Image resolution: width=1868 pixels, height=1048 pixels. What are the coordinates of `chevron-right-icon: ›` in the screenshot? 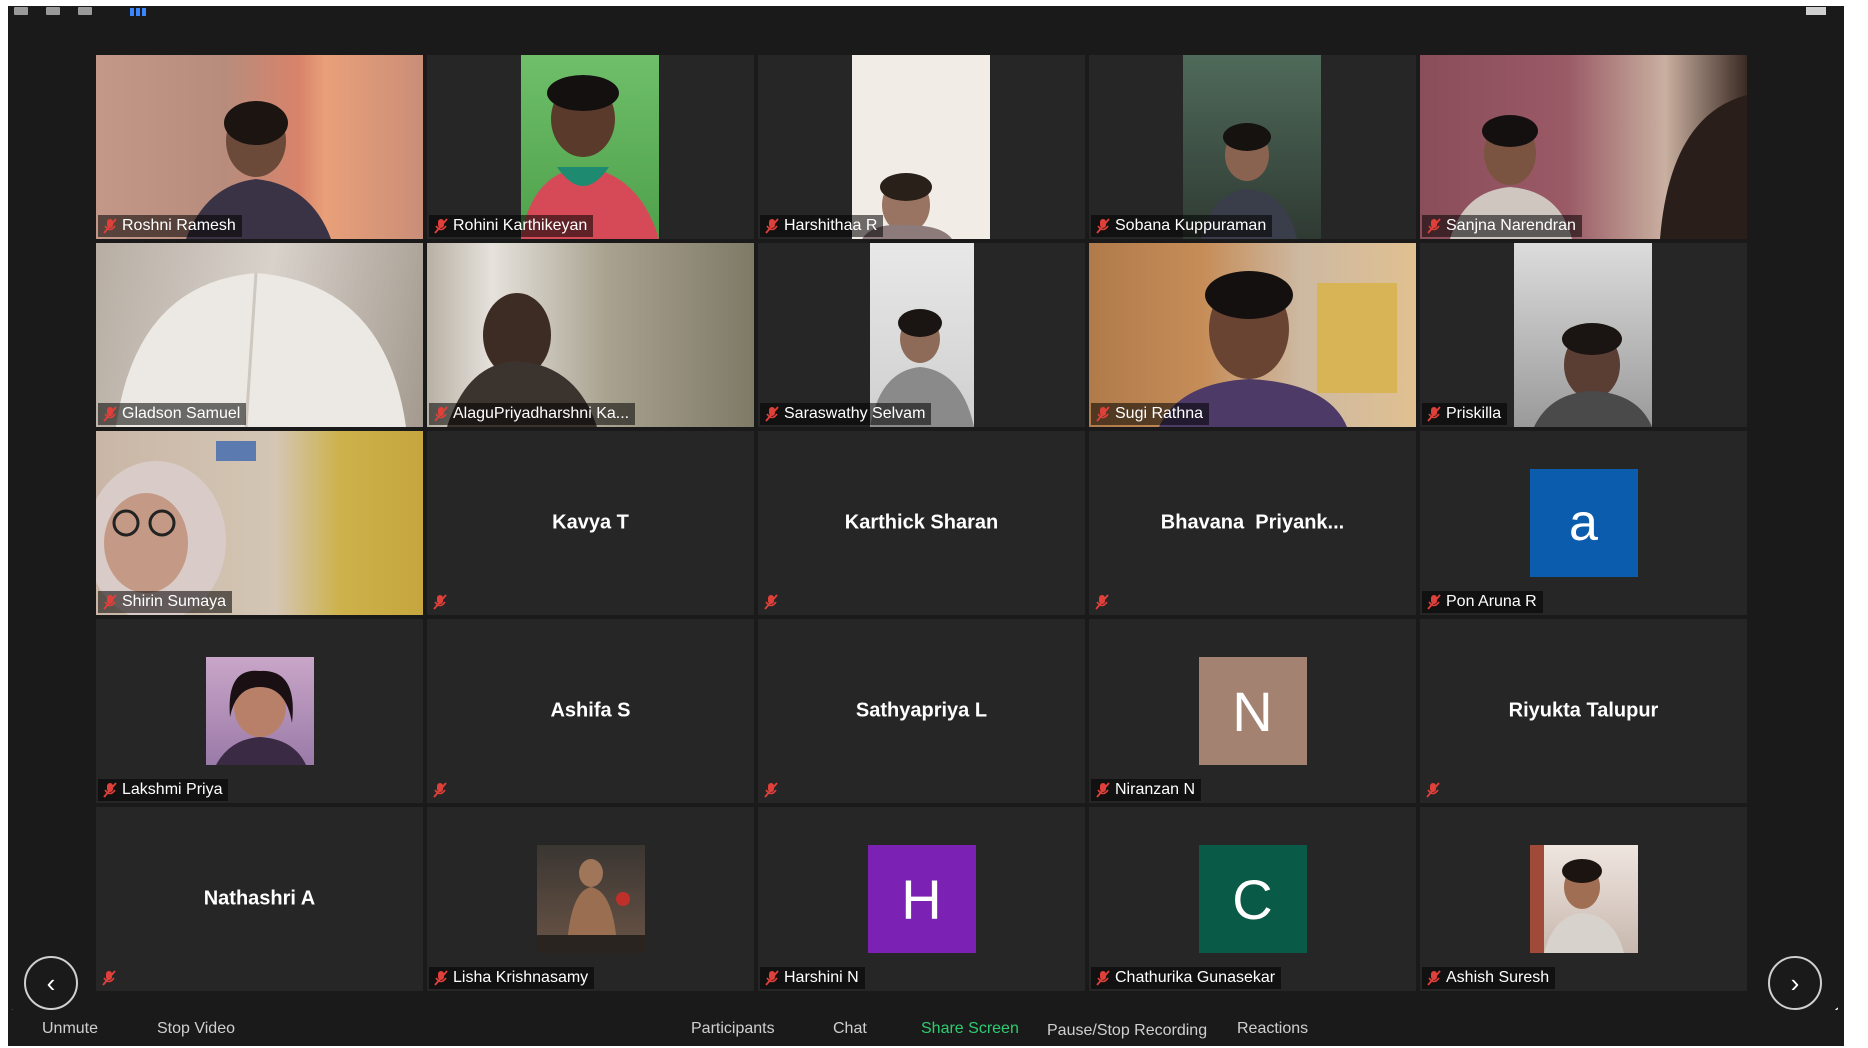 It's located at (1795, 982).